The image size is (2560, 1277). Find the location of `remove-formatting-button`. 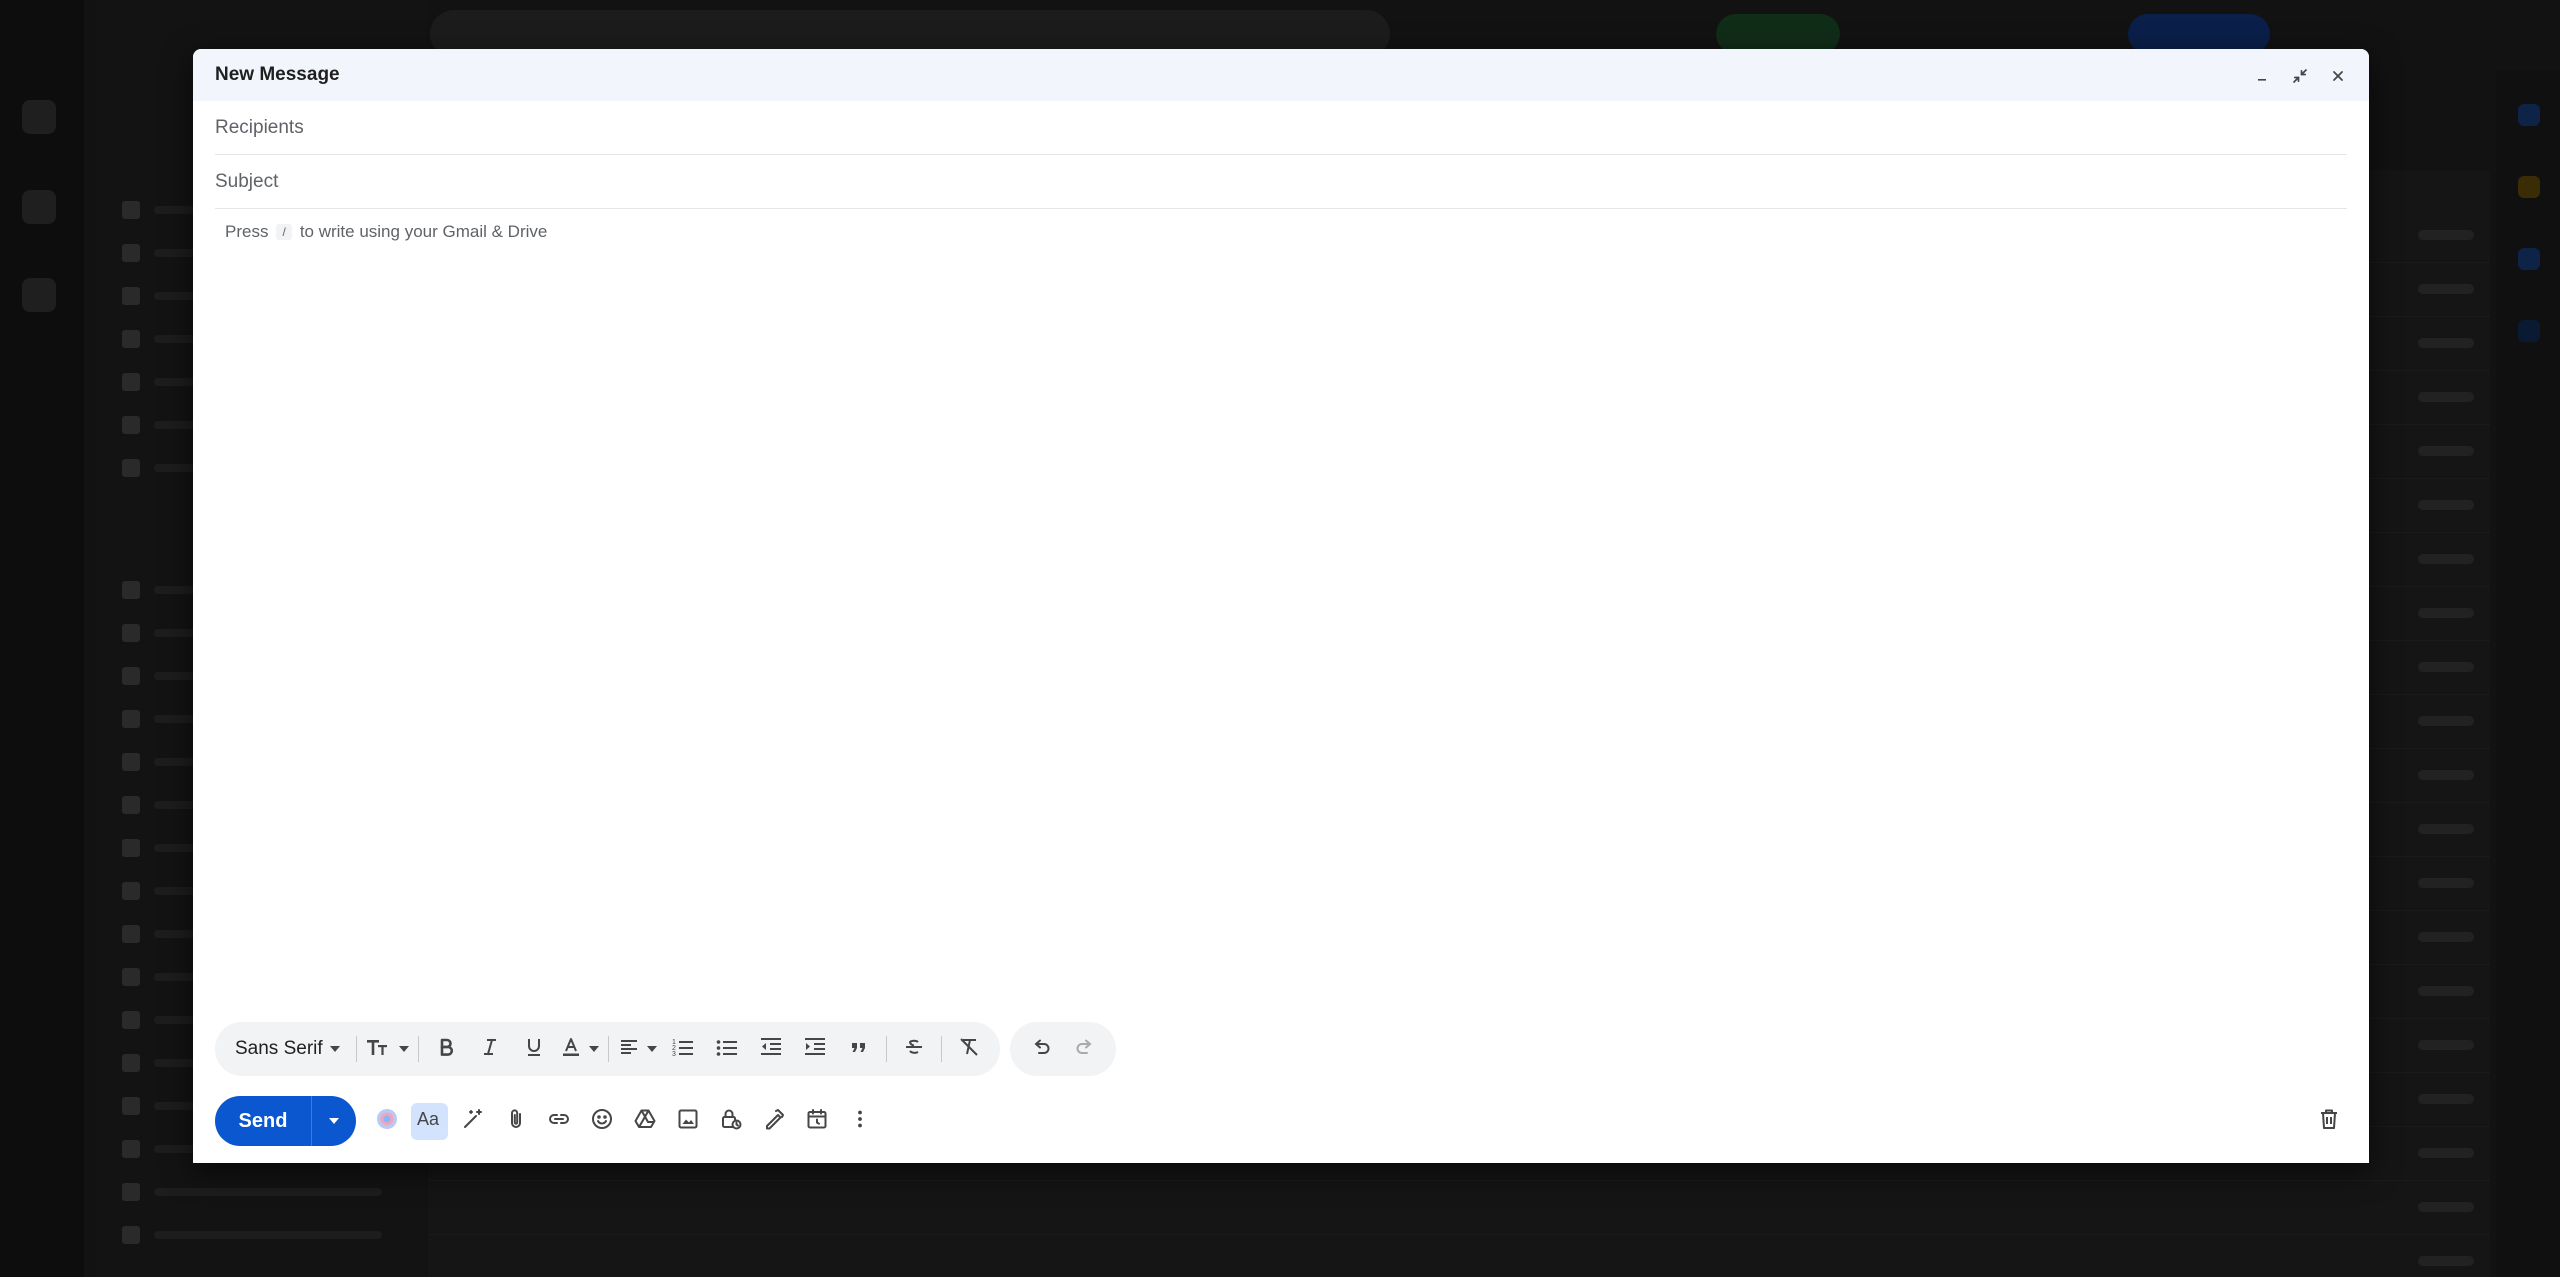

remove-formatting-button is located at coordinates (969, 1049).